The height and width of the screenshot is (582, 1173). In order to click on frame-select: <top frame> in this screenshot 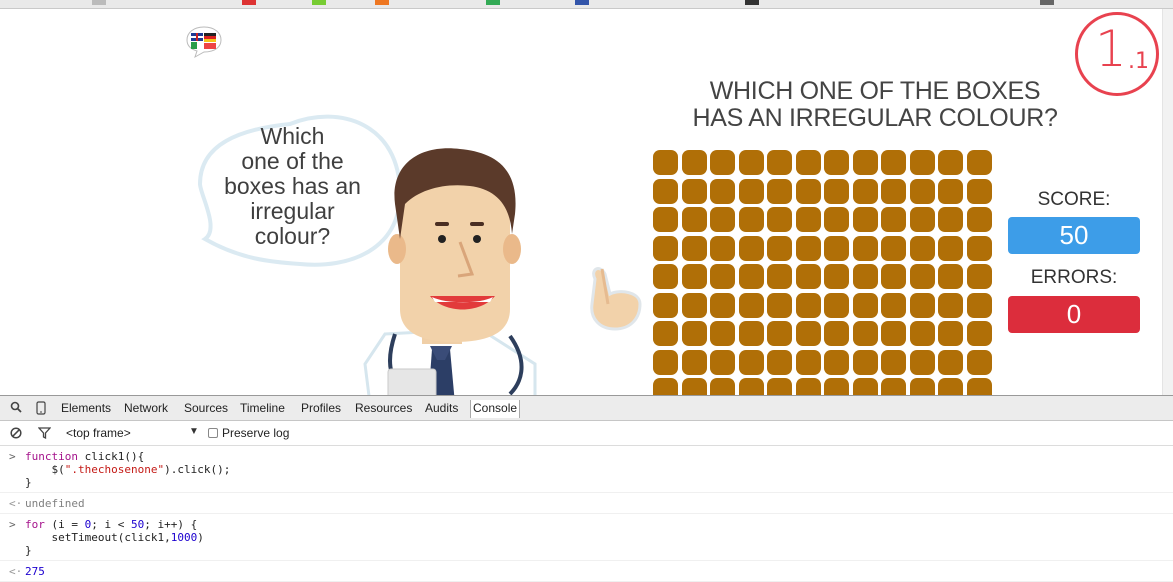, I will do `click(98, 433)`.